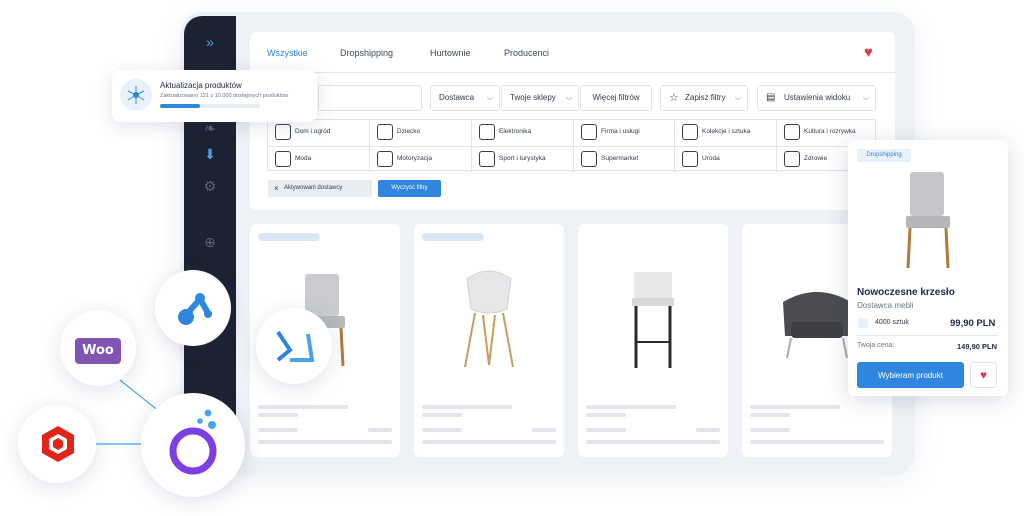 Image resolution: width=1024 pixels, height=516 pixels. What do you see at coordinates (572, 72) in the screenshot?
I see `tab-divider` at bounding box center [572, 72].